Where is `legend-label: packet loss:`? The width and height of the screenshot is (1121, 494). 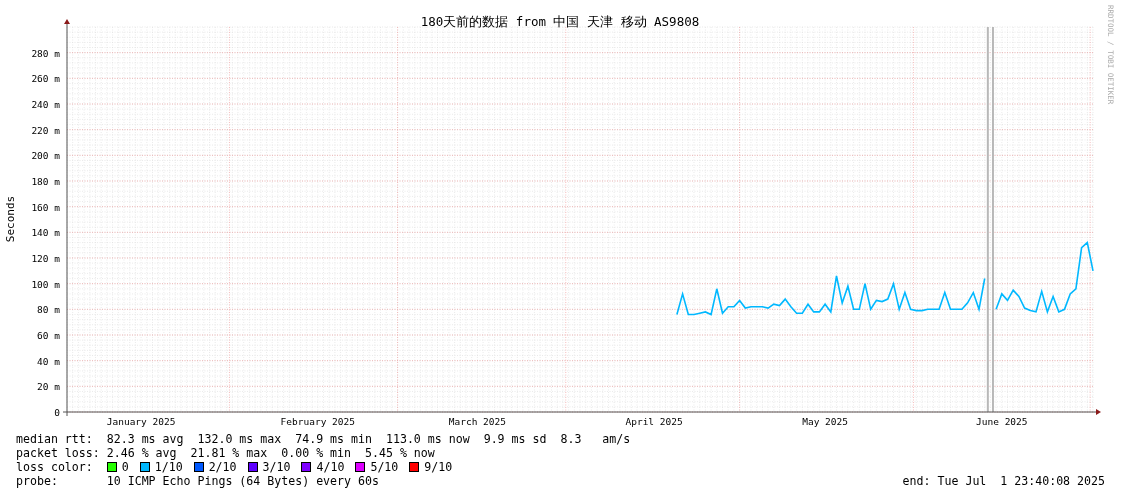
legend-label: packet loss: is located at coordinates (58, 453).